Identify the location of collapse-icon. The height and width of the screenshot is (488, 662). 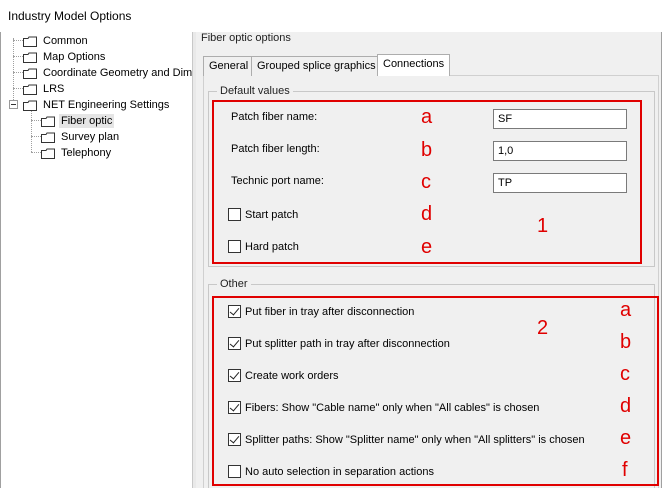
(13, 104).